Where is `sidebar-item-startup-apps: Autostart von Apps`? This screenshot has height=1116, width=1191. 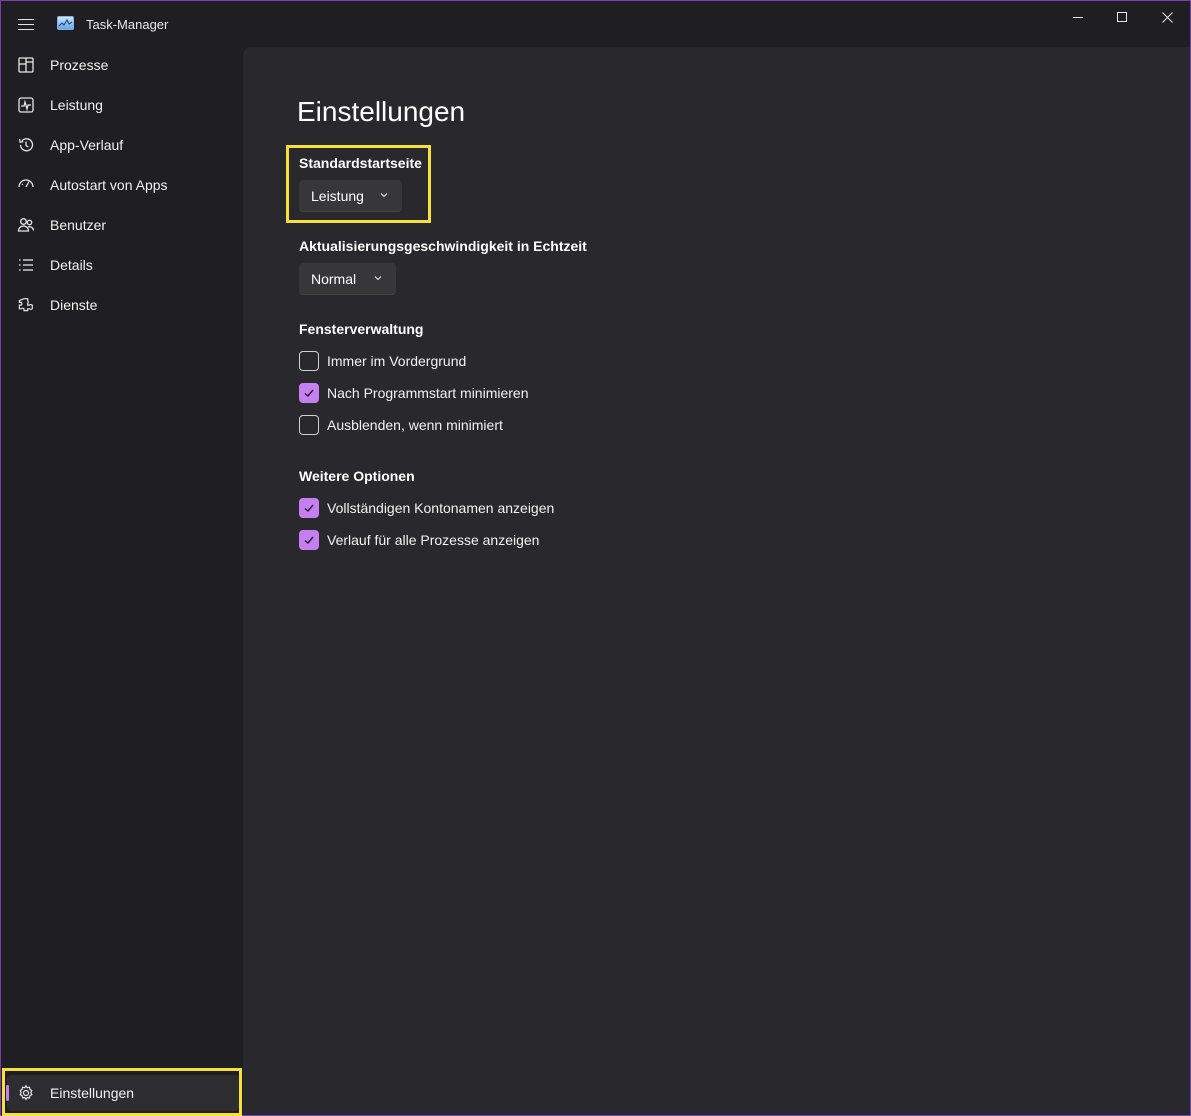
sidebar-item-startup-apps: Autostart von Apps is located at coordinates (123, 185).